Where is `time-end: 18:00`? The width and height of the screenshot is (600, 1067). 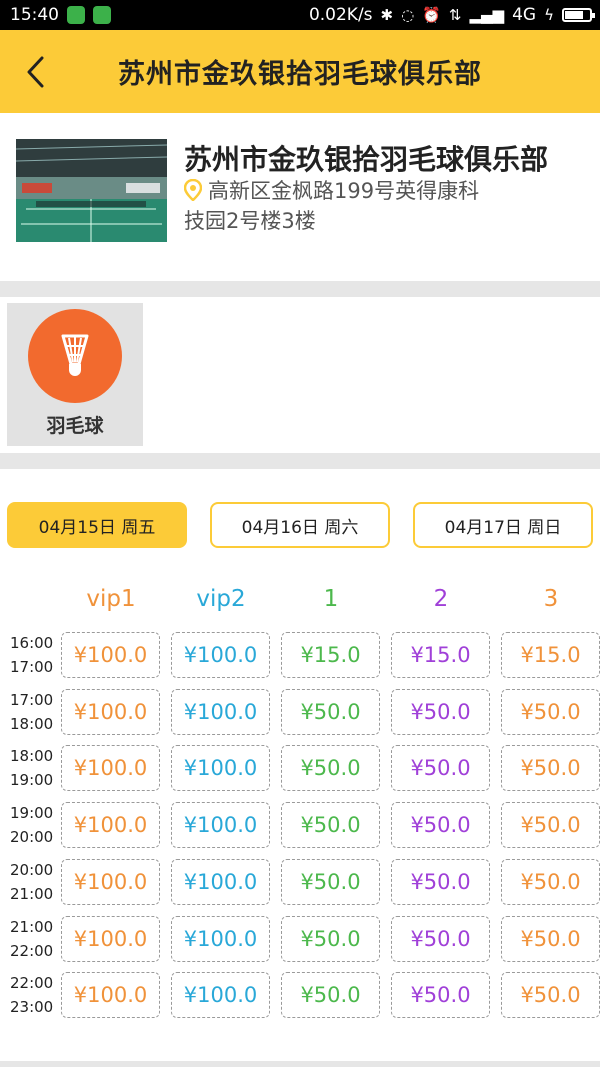 time-end: 18:00 is located at coordinates (32, 723).